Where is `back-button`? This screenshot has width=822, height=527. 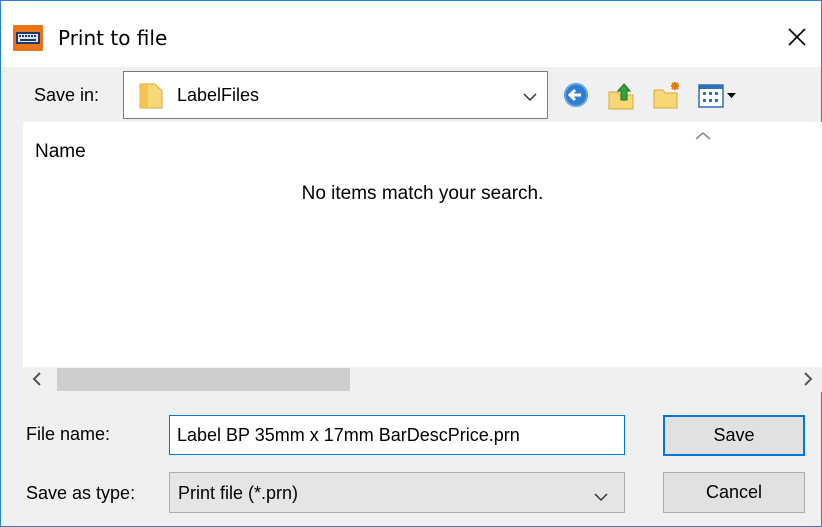 back-button is located at coordinates (577, 96).